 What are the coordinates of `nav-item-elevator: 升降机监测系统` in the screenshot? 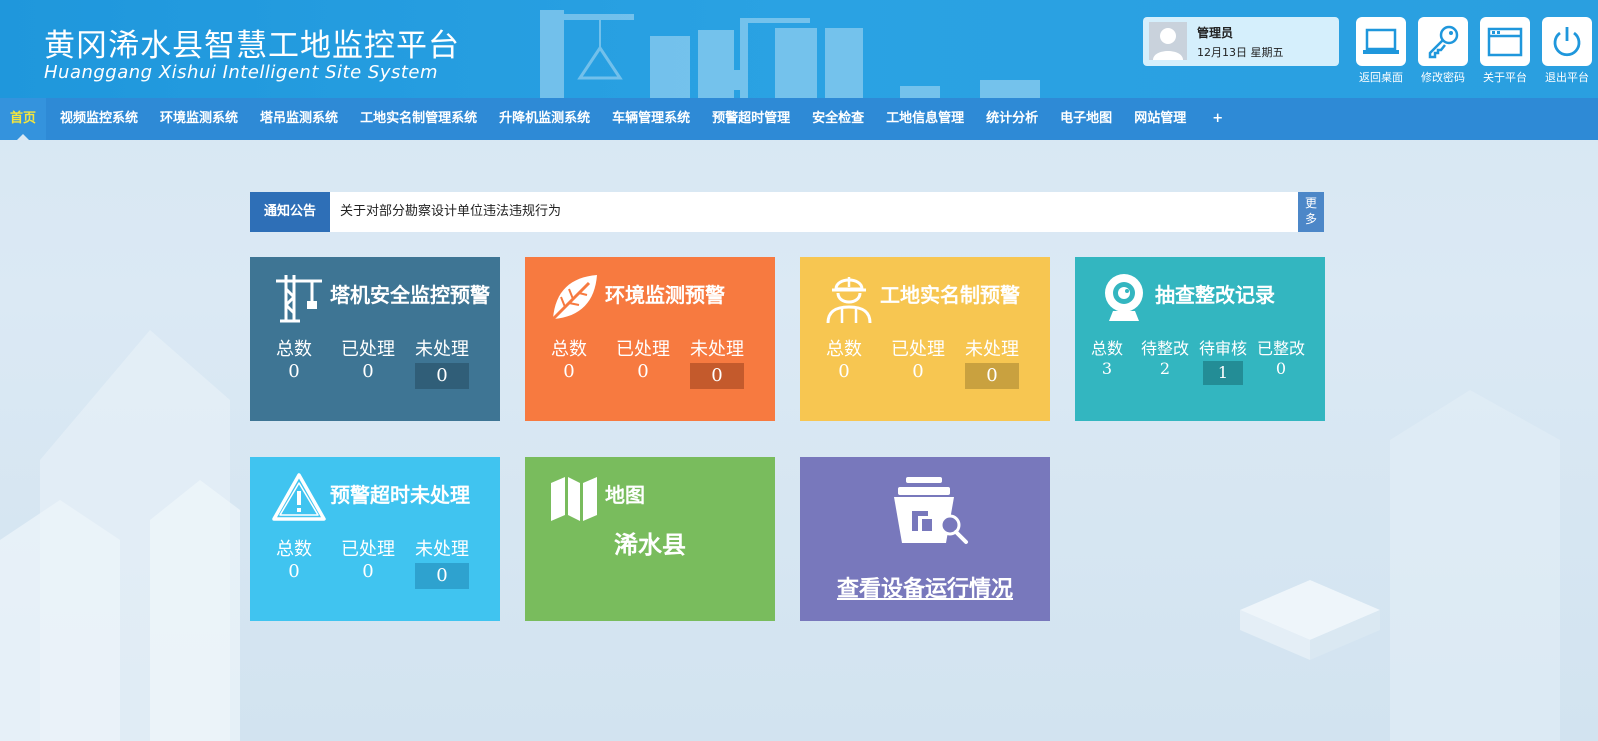 It's located at (544, 119).